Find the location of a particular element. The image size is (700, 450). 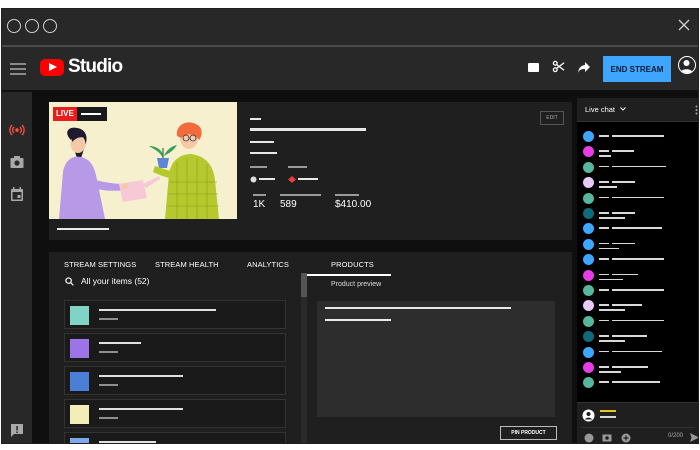

tab-analytics: ANALYTICS is located at coordinates (268, 264).